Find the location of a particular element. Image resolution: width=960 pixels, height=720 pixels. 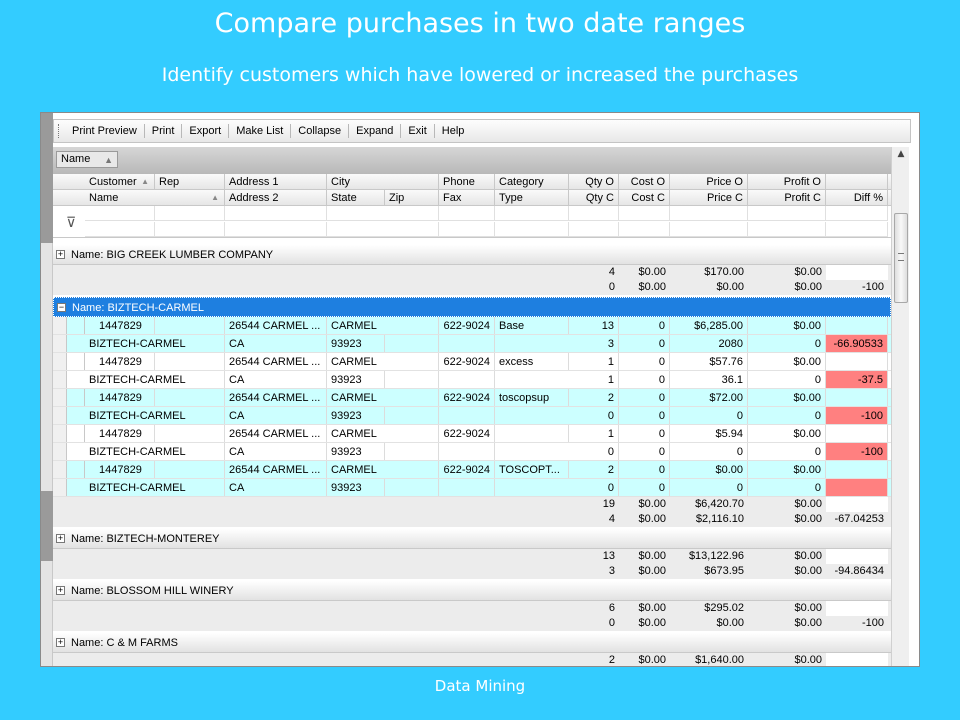

scroll-up-arrow-icon: ▲ is located at coordinates (901, 154).